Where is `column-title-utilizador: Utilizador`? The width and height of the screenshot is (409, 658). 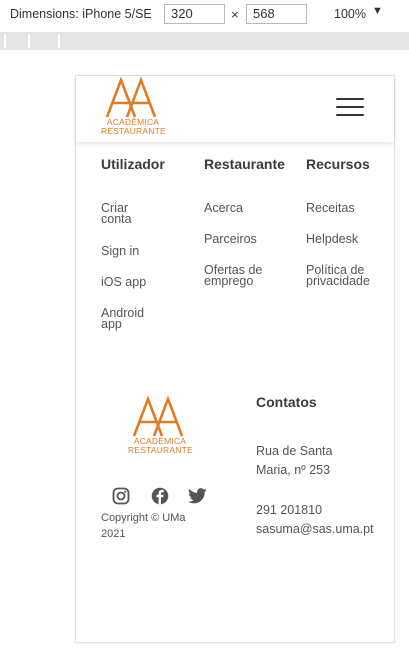 column-title-utilizador: Utilizador is located at coordinates (133, 164).